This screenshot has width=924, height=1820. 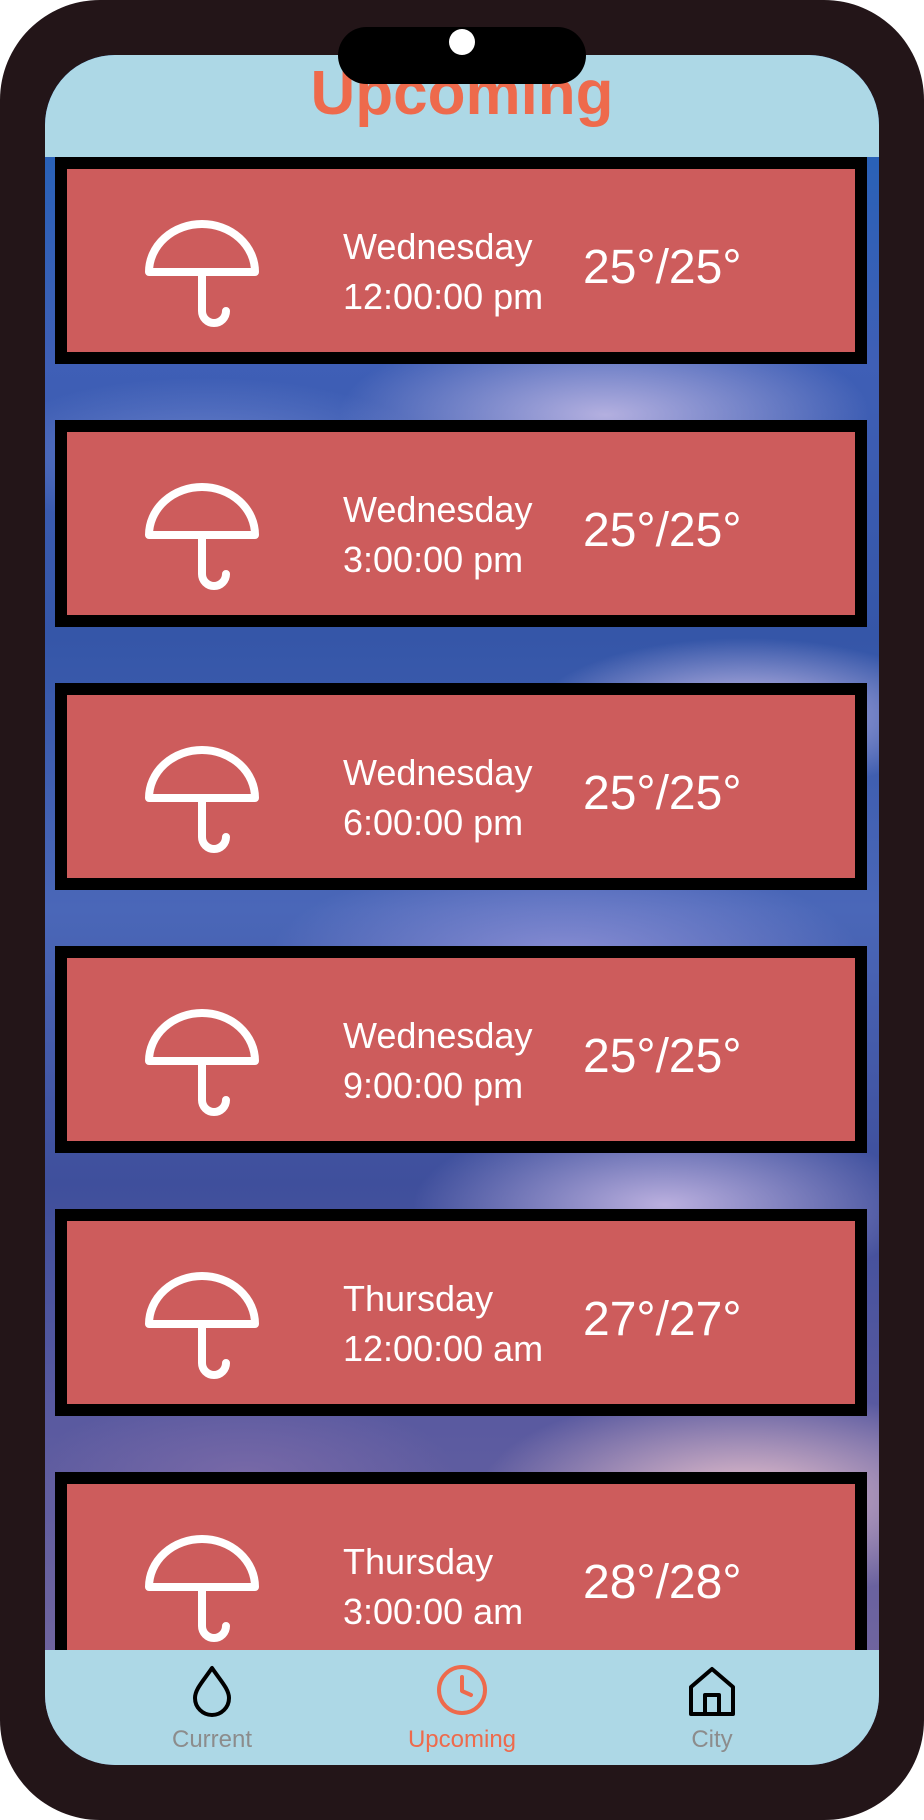 I want to click on forecast-card: Wednesday 9:00:00 pm 25°/25°, so click(x=461, y=1049).